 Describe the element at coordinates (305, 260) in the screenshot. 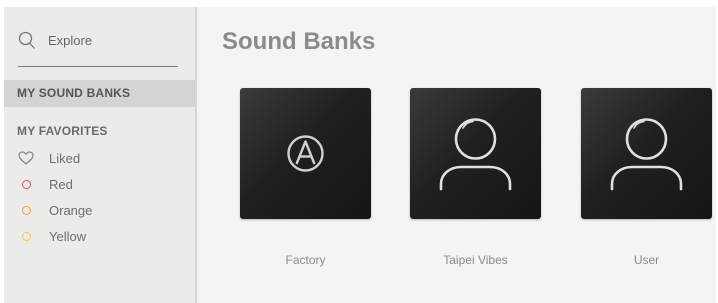

I see `bank-label-factory: Factory` at that location.